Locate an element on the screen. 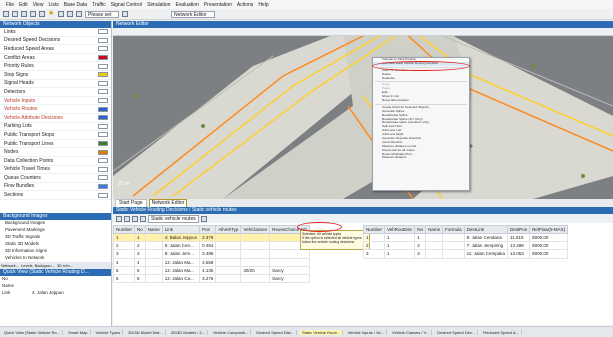 Image resolution: width=613 pixels, height=337 pixels. table-row: 2 2 6: Jalan Cen... 0.454 is located at coordinates (211, 246).